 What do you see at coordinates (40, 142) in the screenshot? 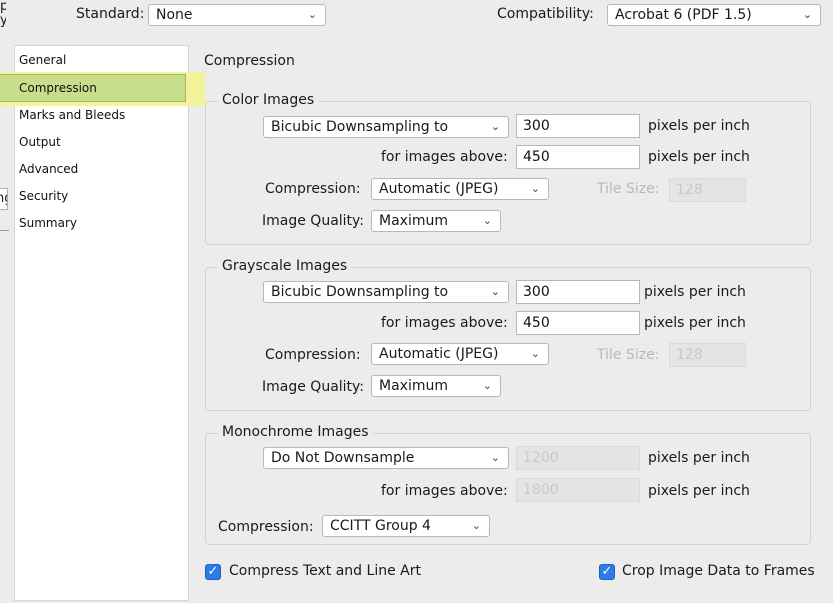
I see `sidebar-item-output: Output` at bounding box center [40, 142].